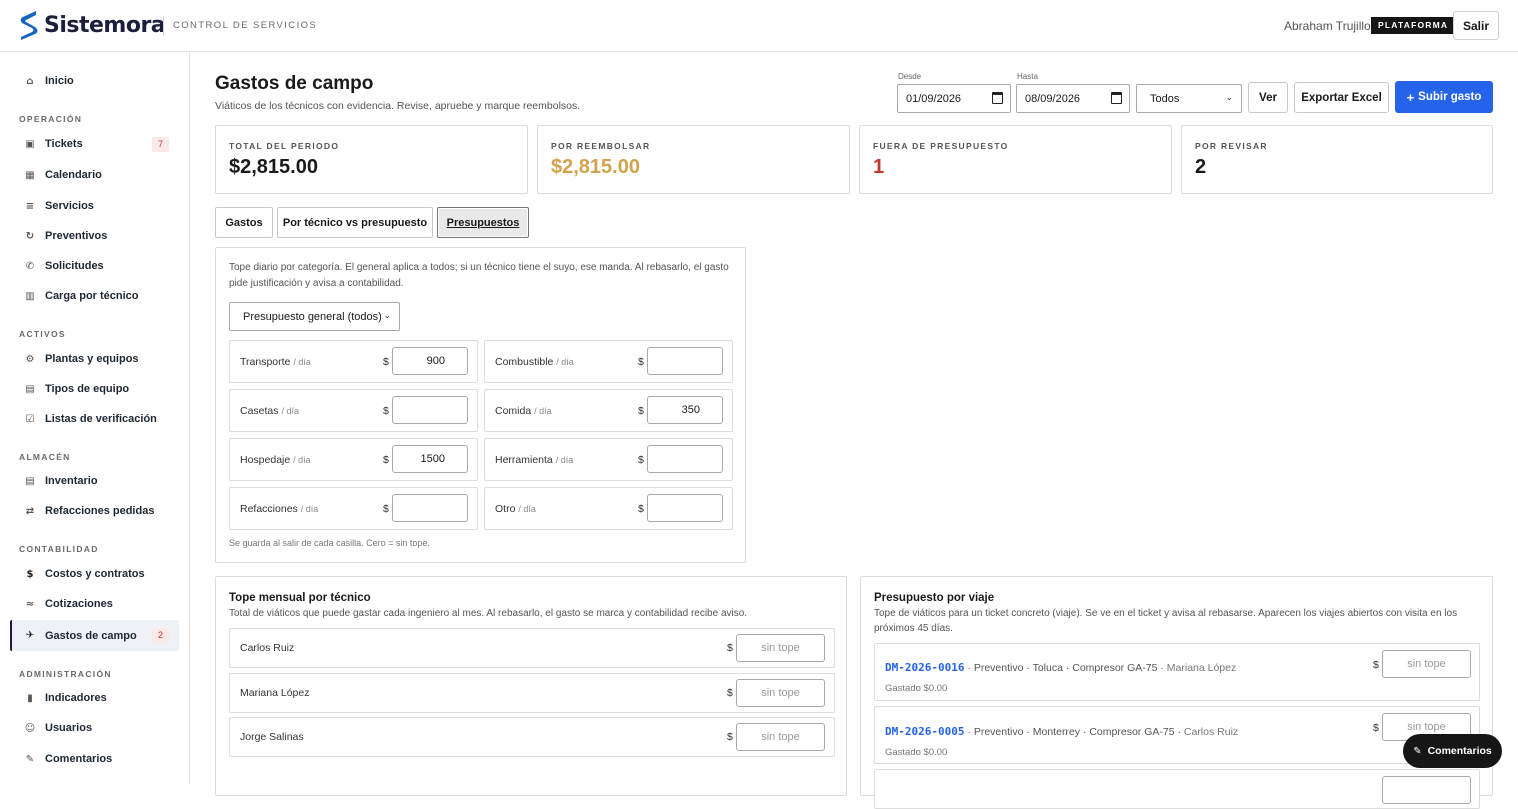  I want to click on calendar-icon: ▦, so click(30, 175).